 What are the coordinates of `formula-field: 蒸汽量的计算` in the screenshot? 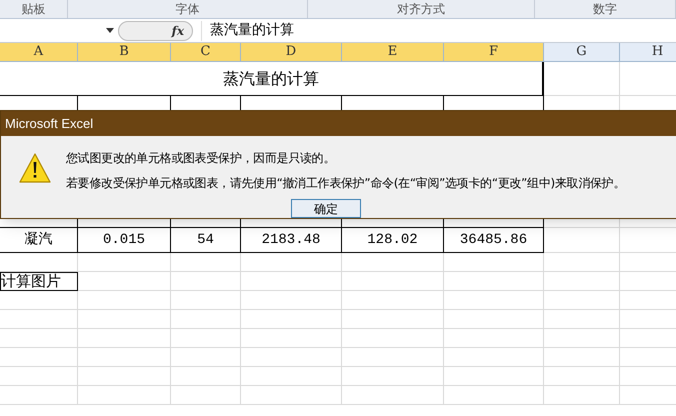 It's located at (438, 30).